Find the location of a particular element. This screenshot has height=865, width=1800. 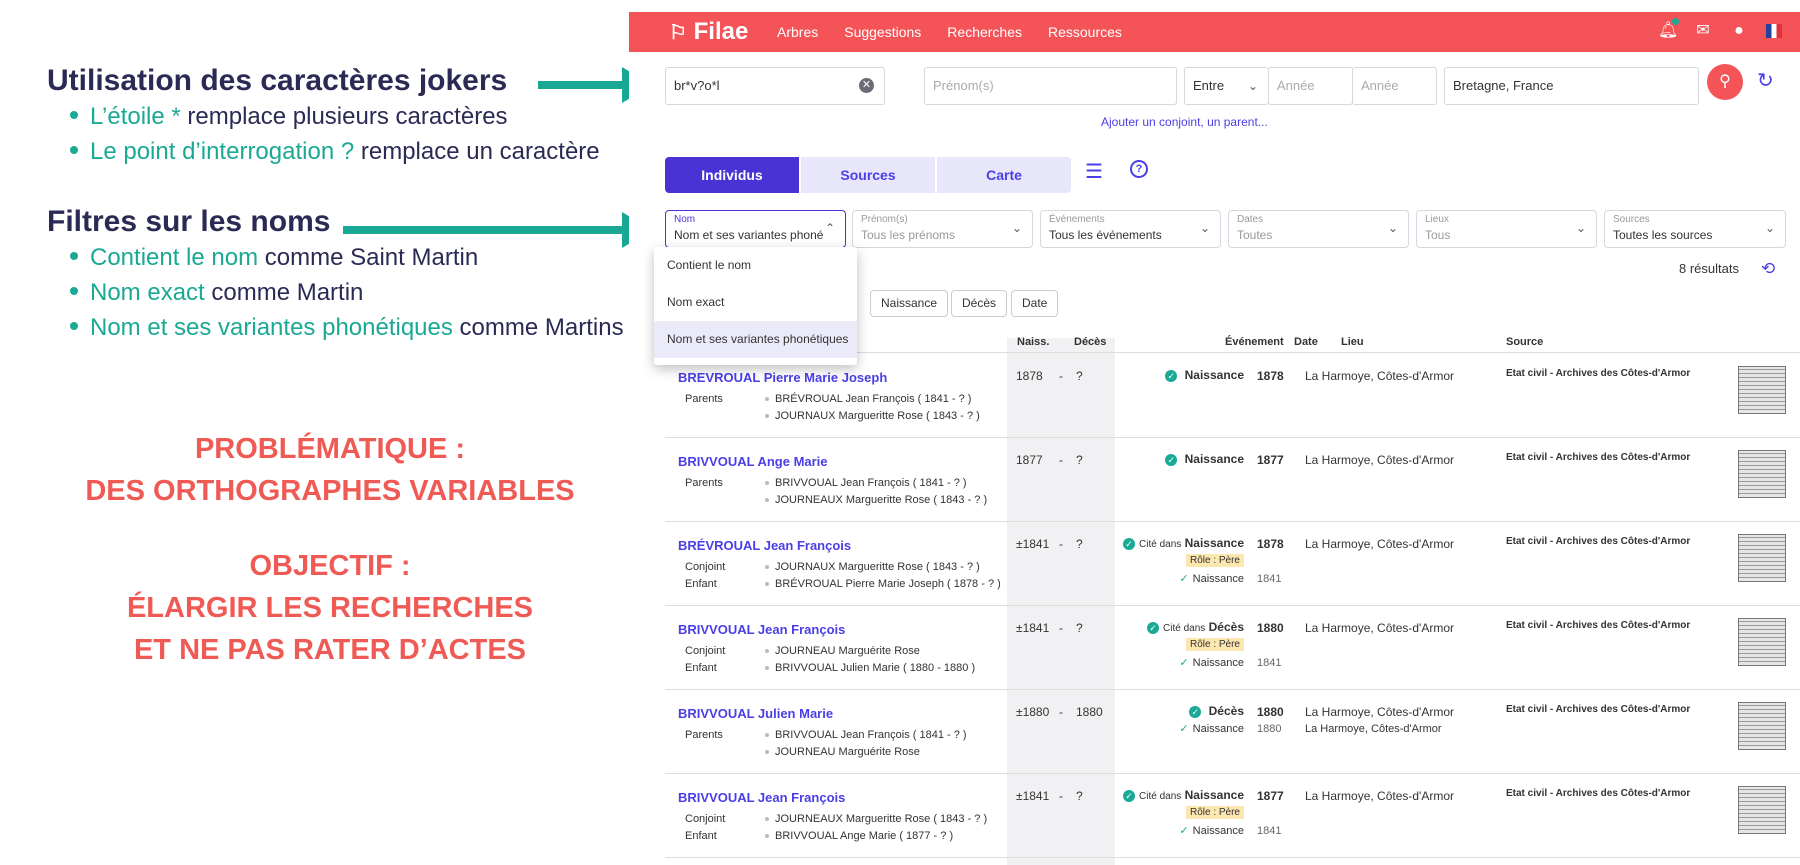

col-evenement: Événement is located at coordinates (1254, 342).